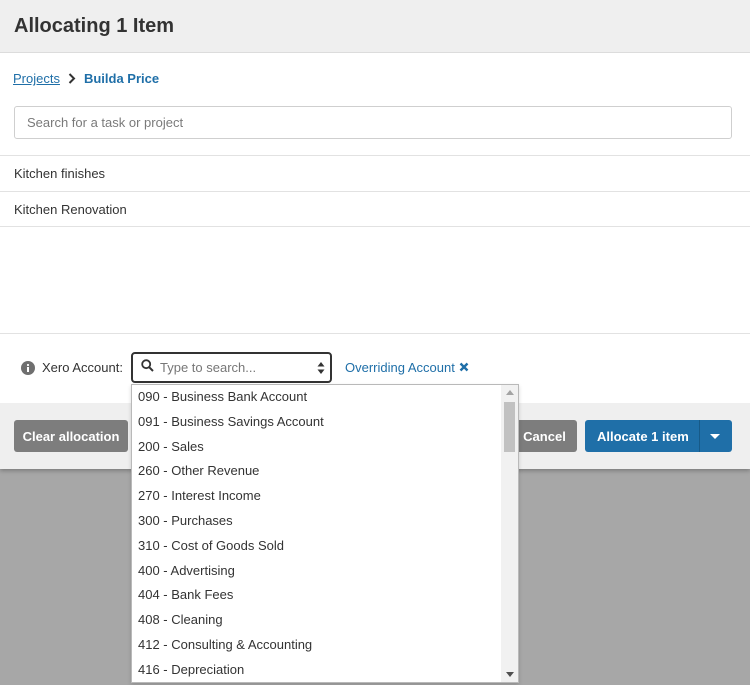  What do you see at coordinates (375, 173) in the screenshot?
I see `task-item-kitchen-finishes: Kitchen finishes` at bounding box center [375, 173].